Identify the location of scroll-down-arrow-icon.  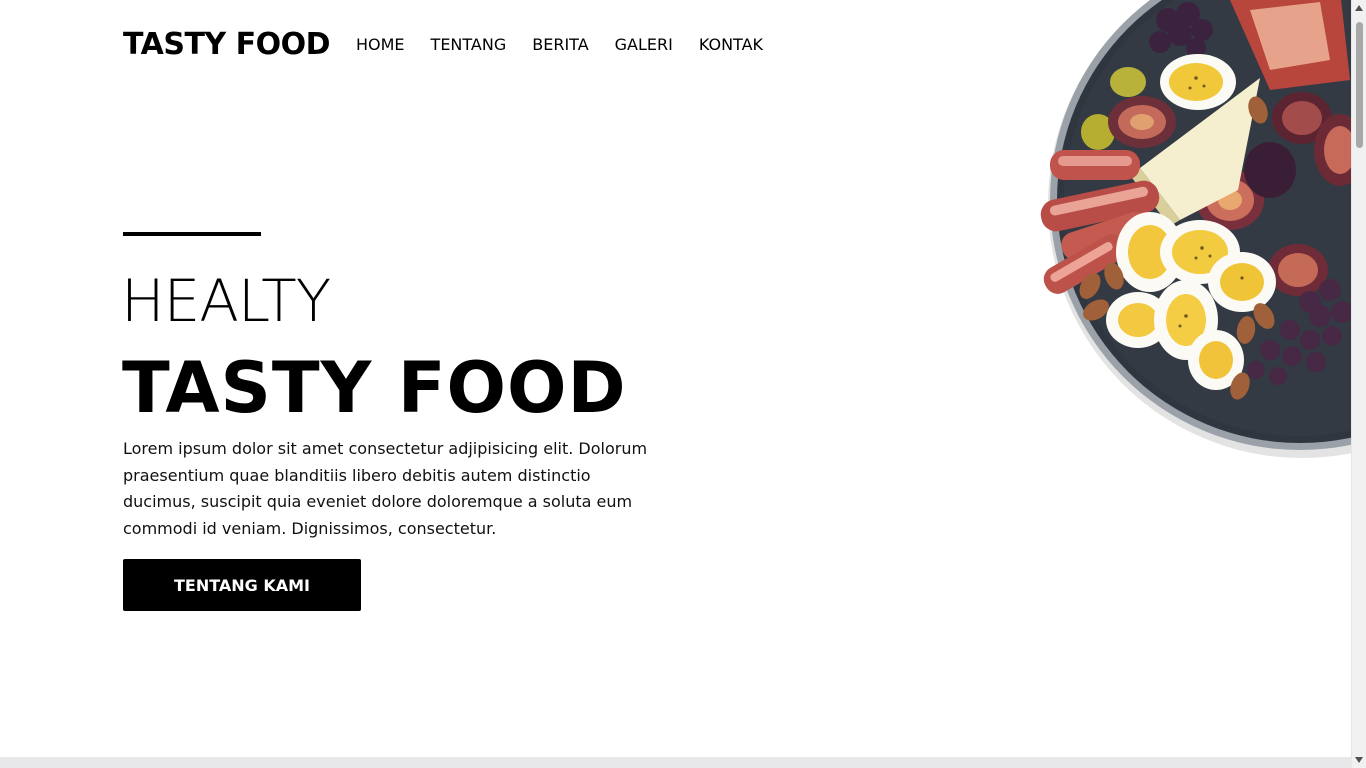
(1359, 760).